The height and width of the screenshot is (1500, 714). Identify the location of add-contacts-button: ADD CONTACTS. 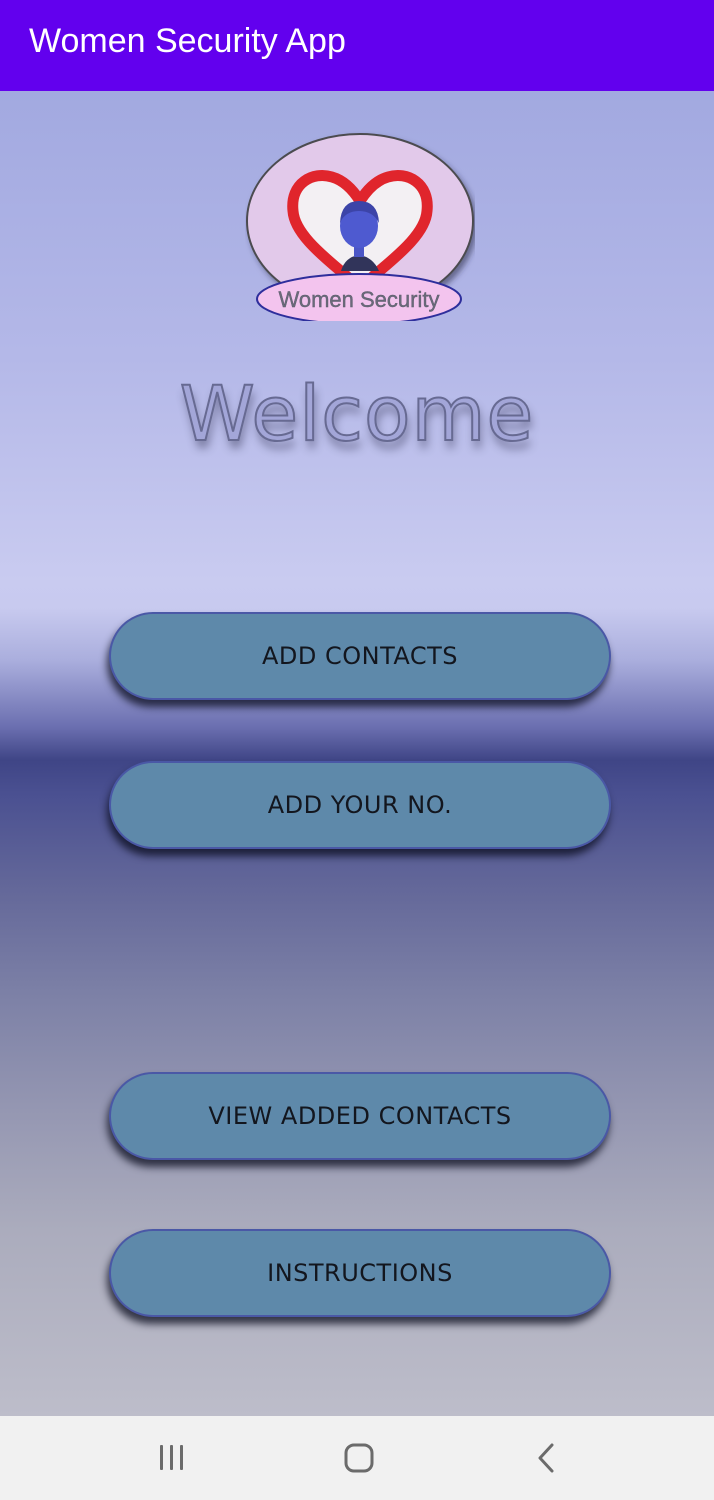
(360, 656).